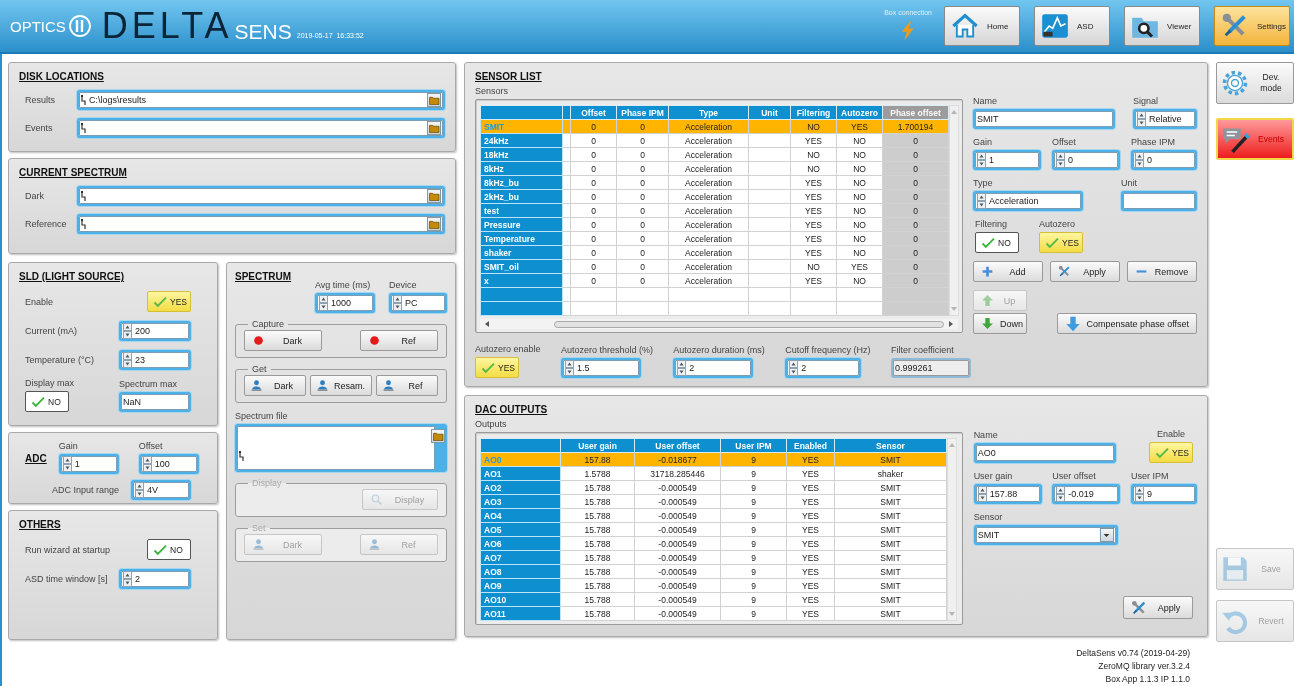 The width and height of the screenshot is (1294, 686). Describe the element at coordinates (1044, 453) in the screenshot. I see `text-field: AO0` at that location.